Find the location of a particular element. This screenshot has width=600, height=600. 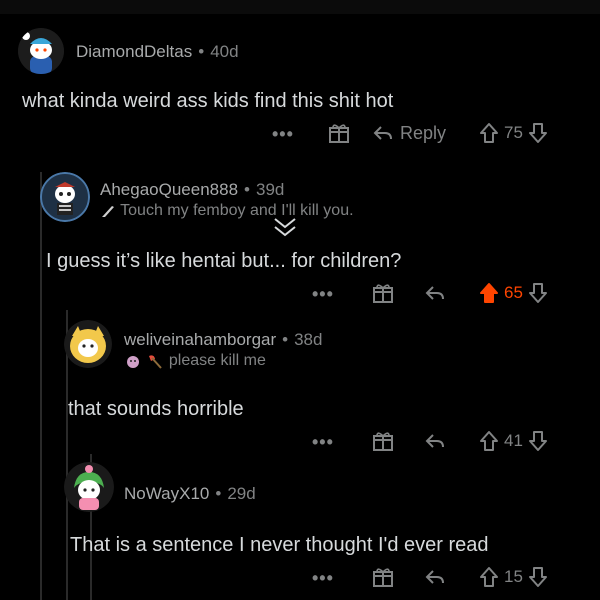

username: weliveinahamborgar is located at coordinates (200, 339).